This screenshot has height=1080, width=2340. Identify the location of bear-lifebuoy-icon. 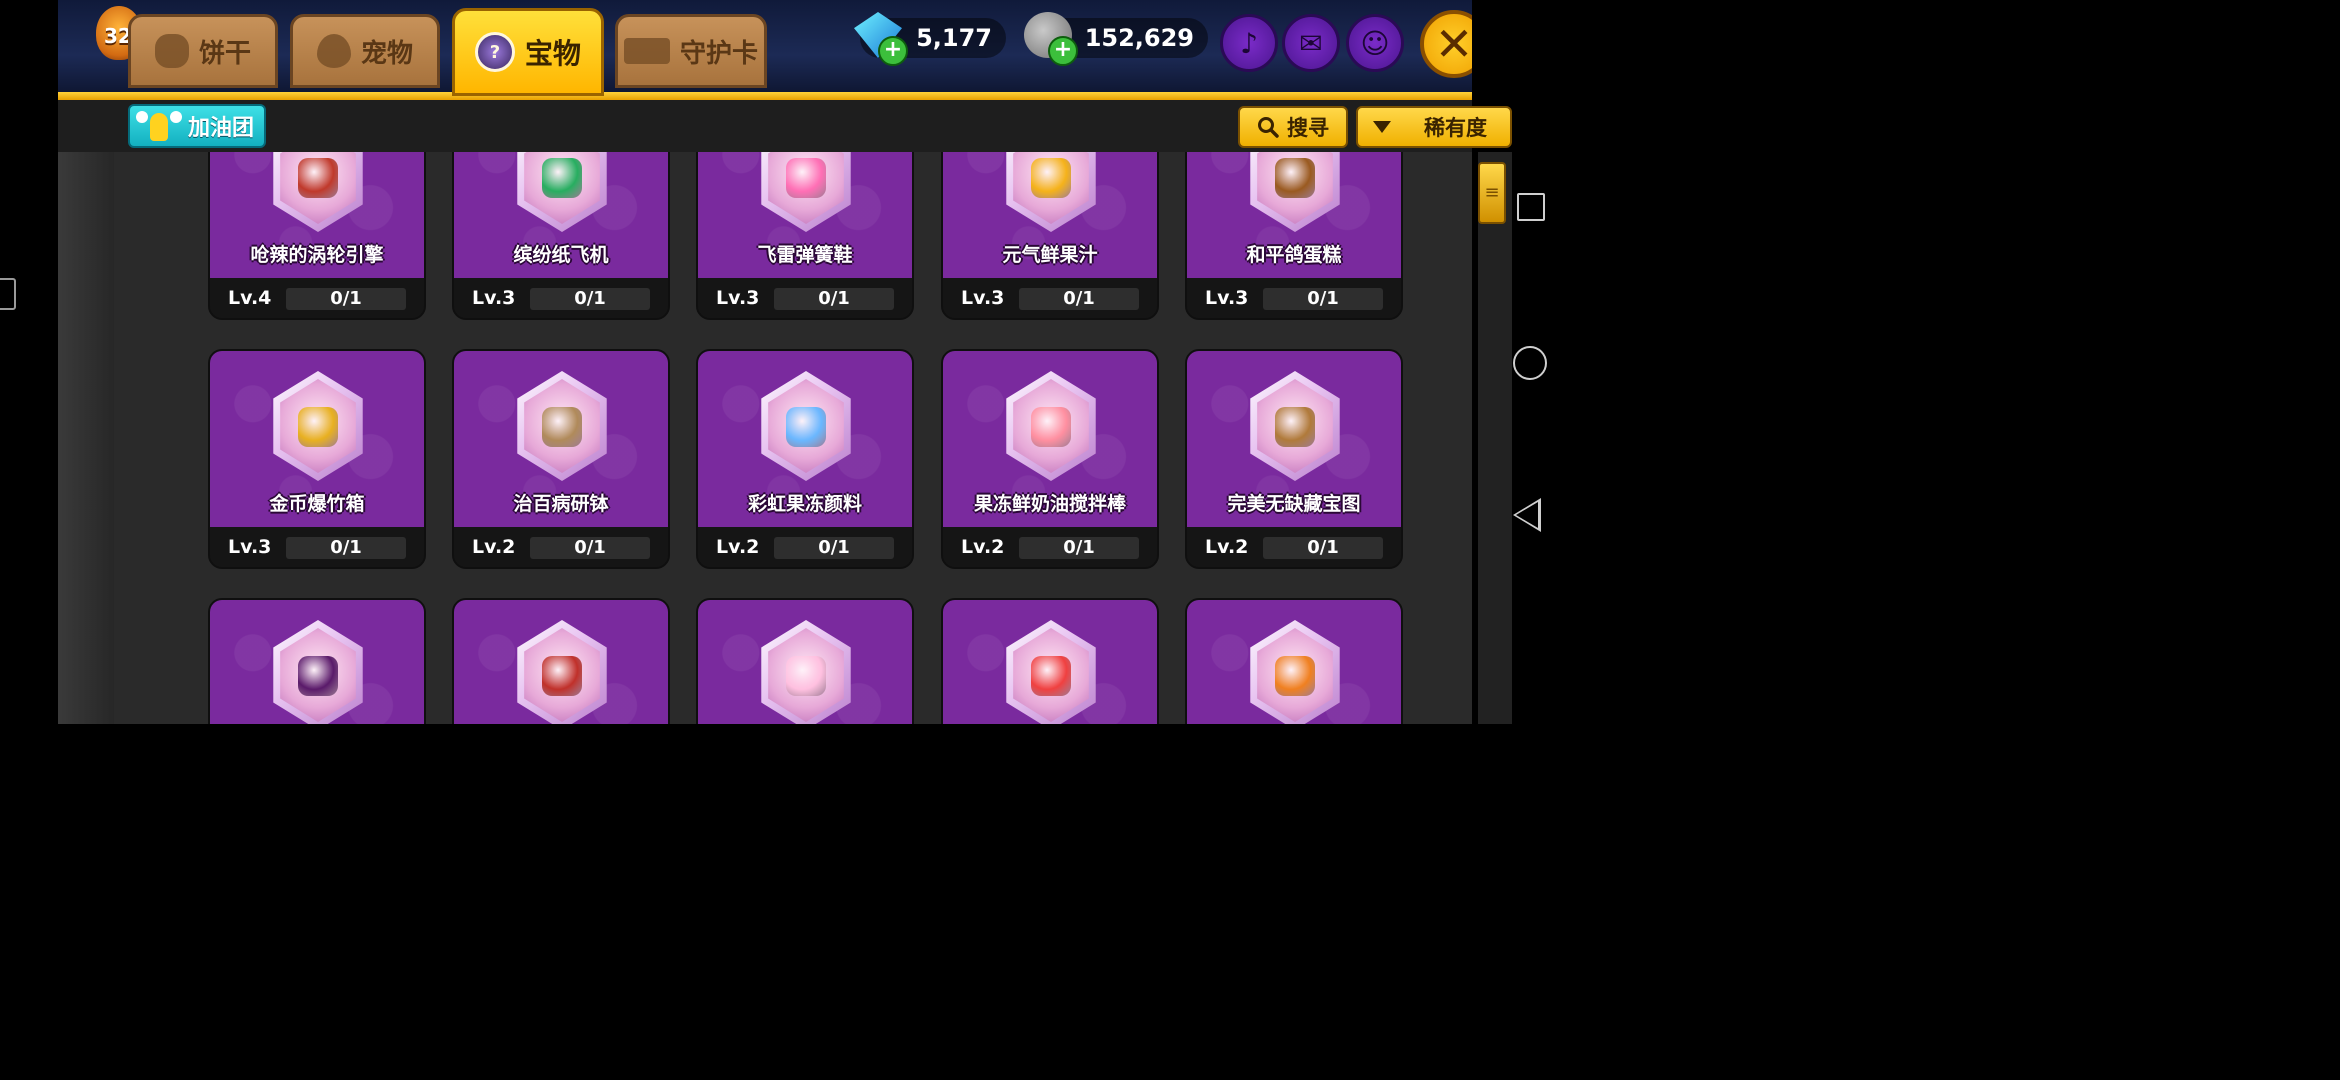
(1051, 676).